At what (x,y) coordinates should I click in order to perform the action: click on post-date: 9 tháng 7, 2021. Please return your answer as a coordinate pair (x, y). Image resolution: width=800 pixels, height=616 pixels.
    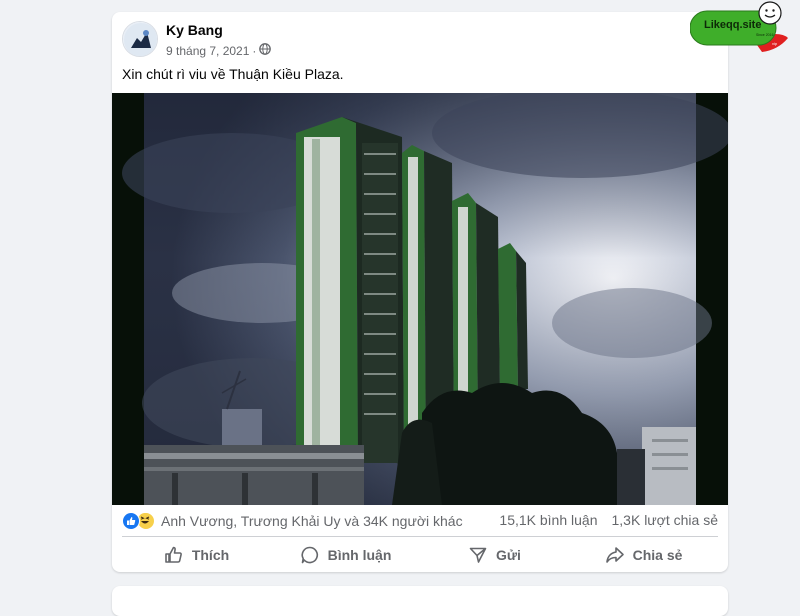
    Looking at the image, I should click on (207, 51).